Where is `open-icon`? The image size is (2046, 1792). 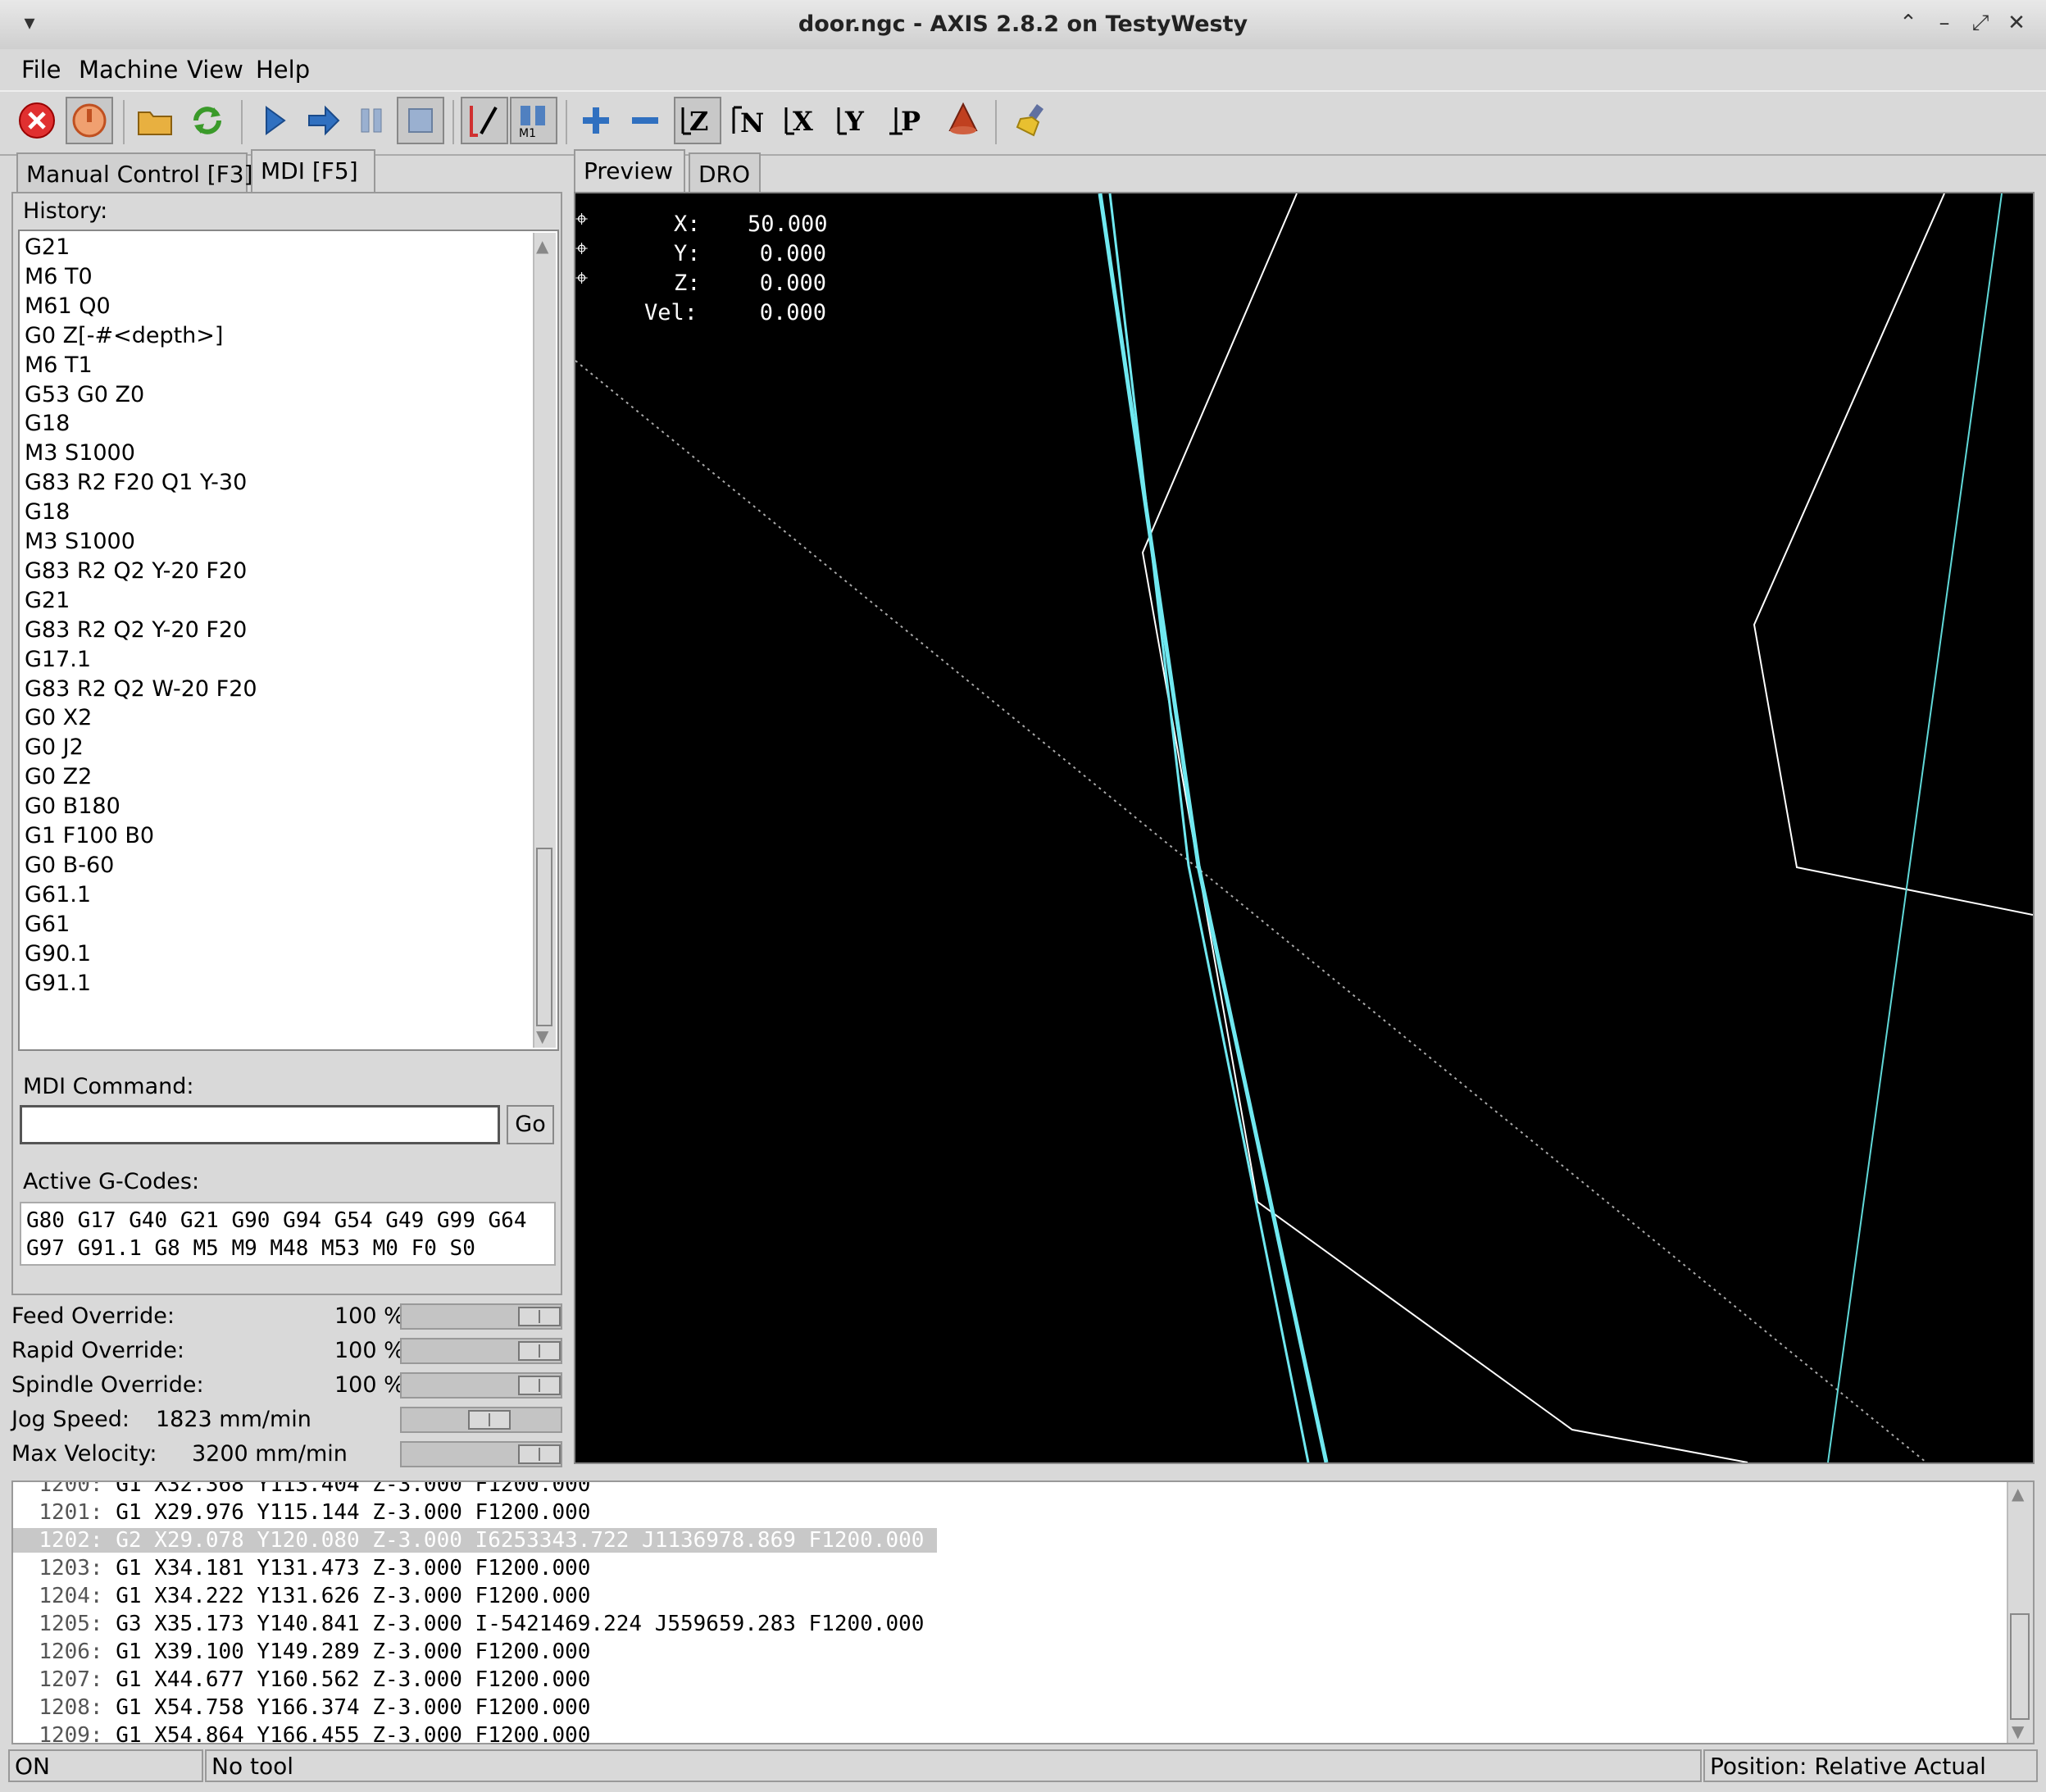 open-icon is located at coordinates (155, 120).